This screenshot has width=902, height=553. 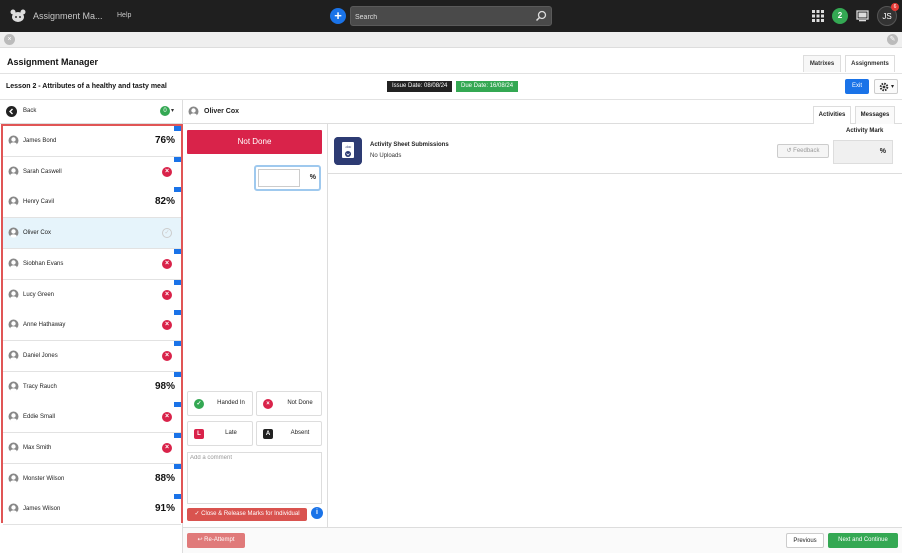 What do you see at coordinates (892, 39) in the screenshot?
I see `edit-icon: ✎` at bounding box center [892, 39].